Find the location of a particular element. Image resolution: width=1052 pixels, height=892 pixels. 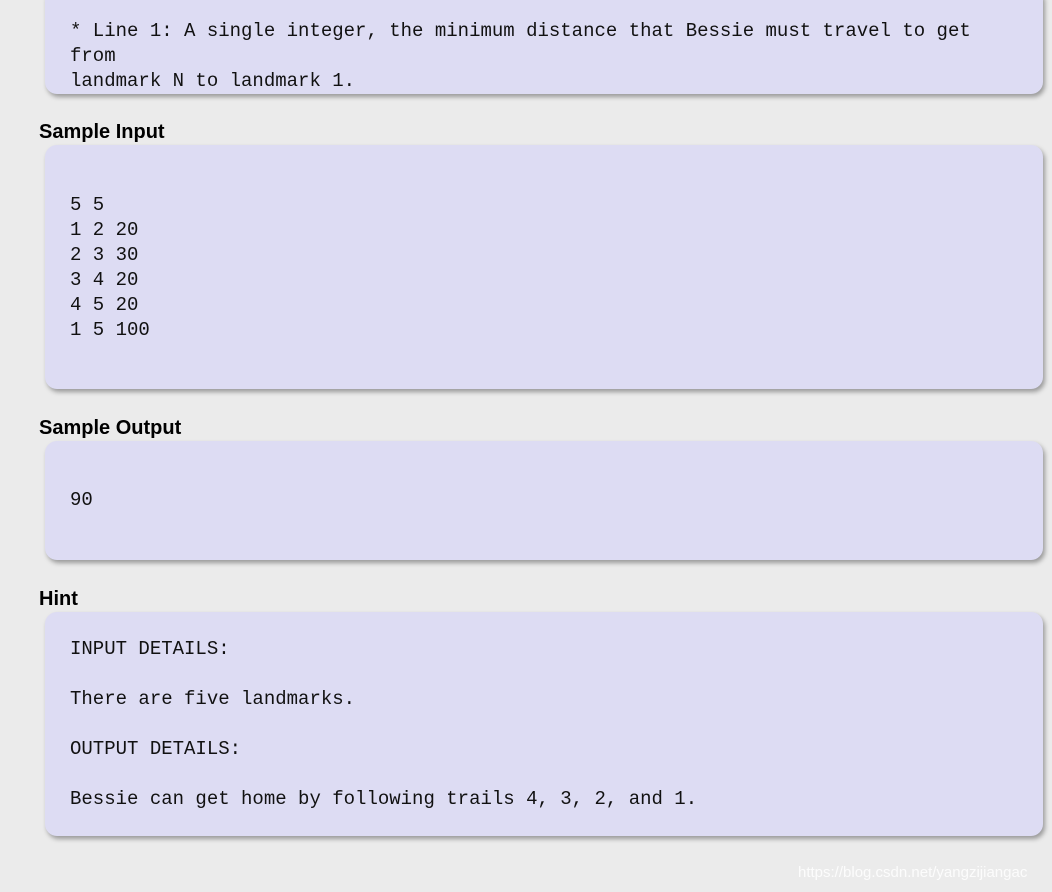

watermark: https://blog.csdn.net/yangzijiangac is located at coordinates (913, 872).